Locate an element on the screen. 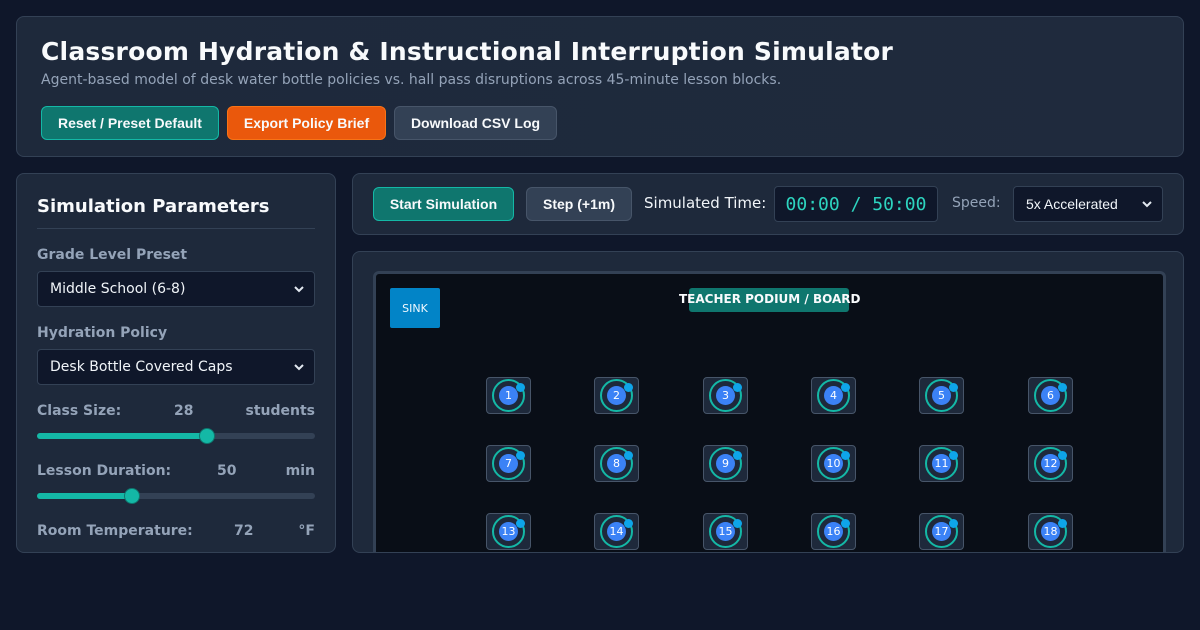 This screenshot has width=1200, height=630. teacher-podium-label: TEACHER PODIUM / BOARD is located at coordinates (770, 299).